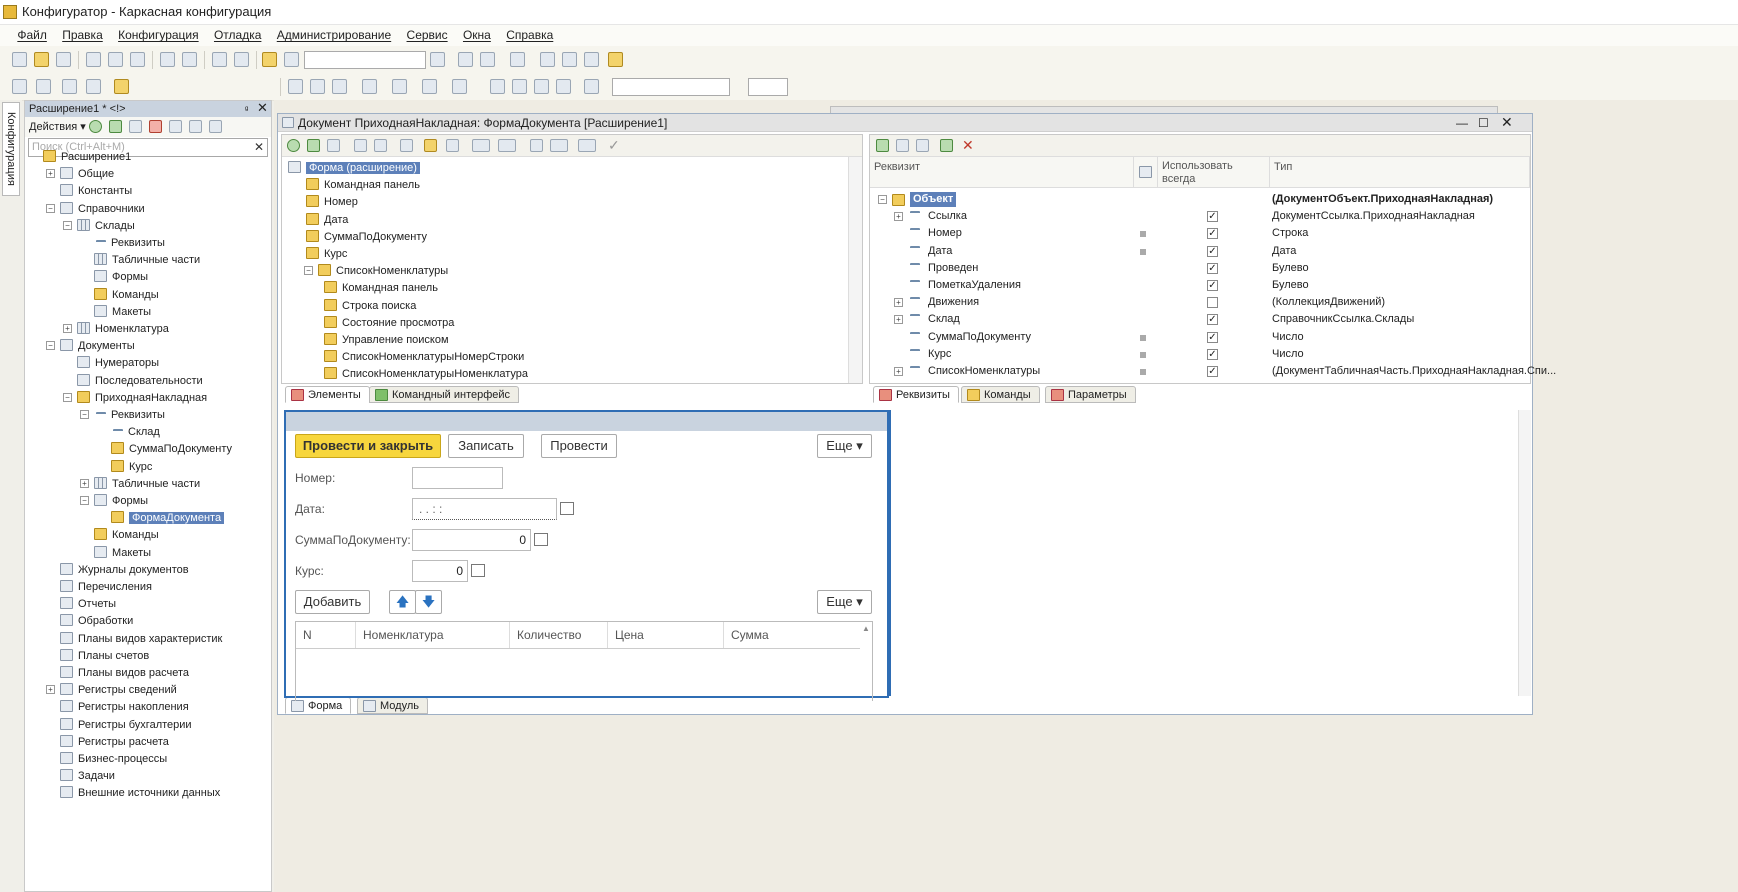  I want to click on tree-item: Планы видов расчета, so click(124, 673).